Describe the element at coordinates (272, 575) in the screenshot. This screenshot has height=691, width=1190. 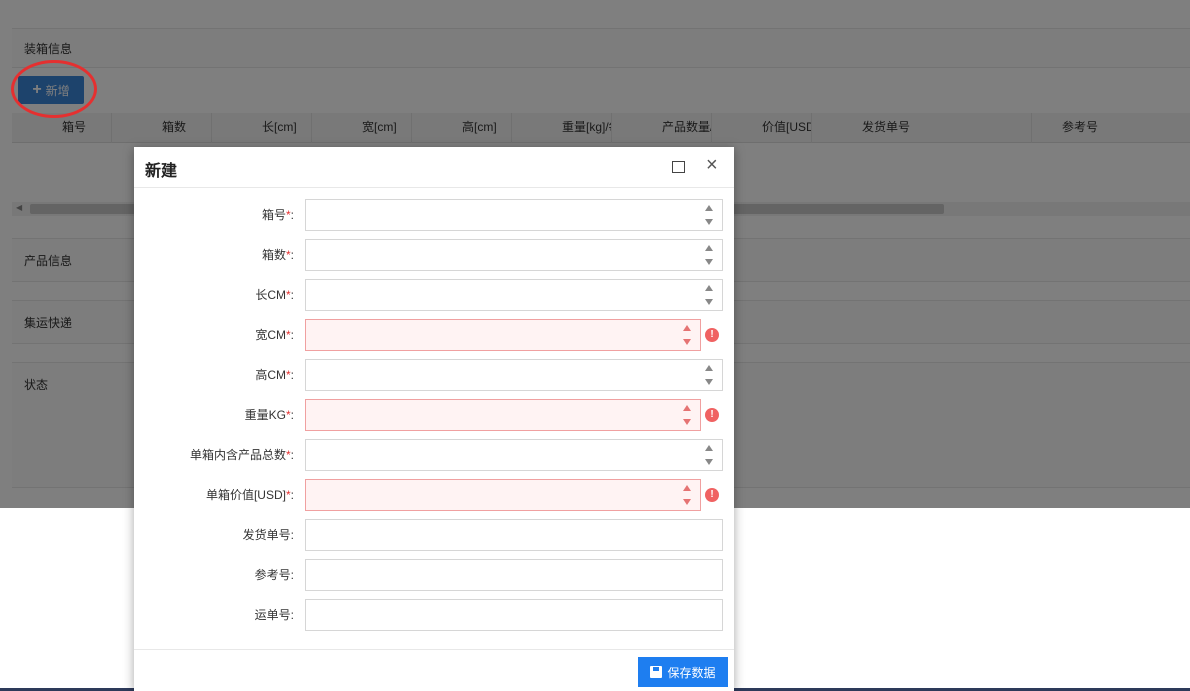
I see `field-label-text: 参考号` at that location.